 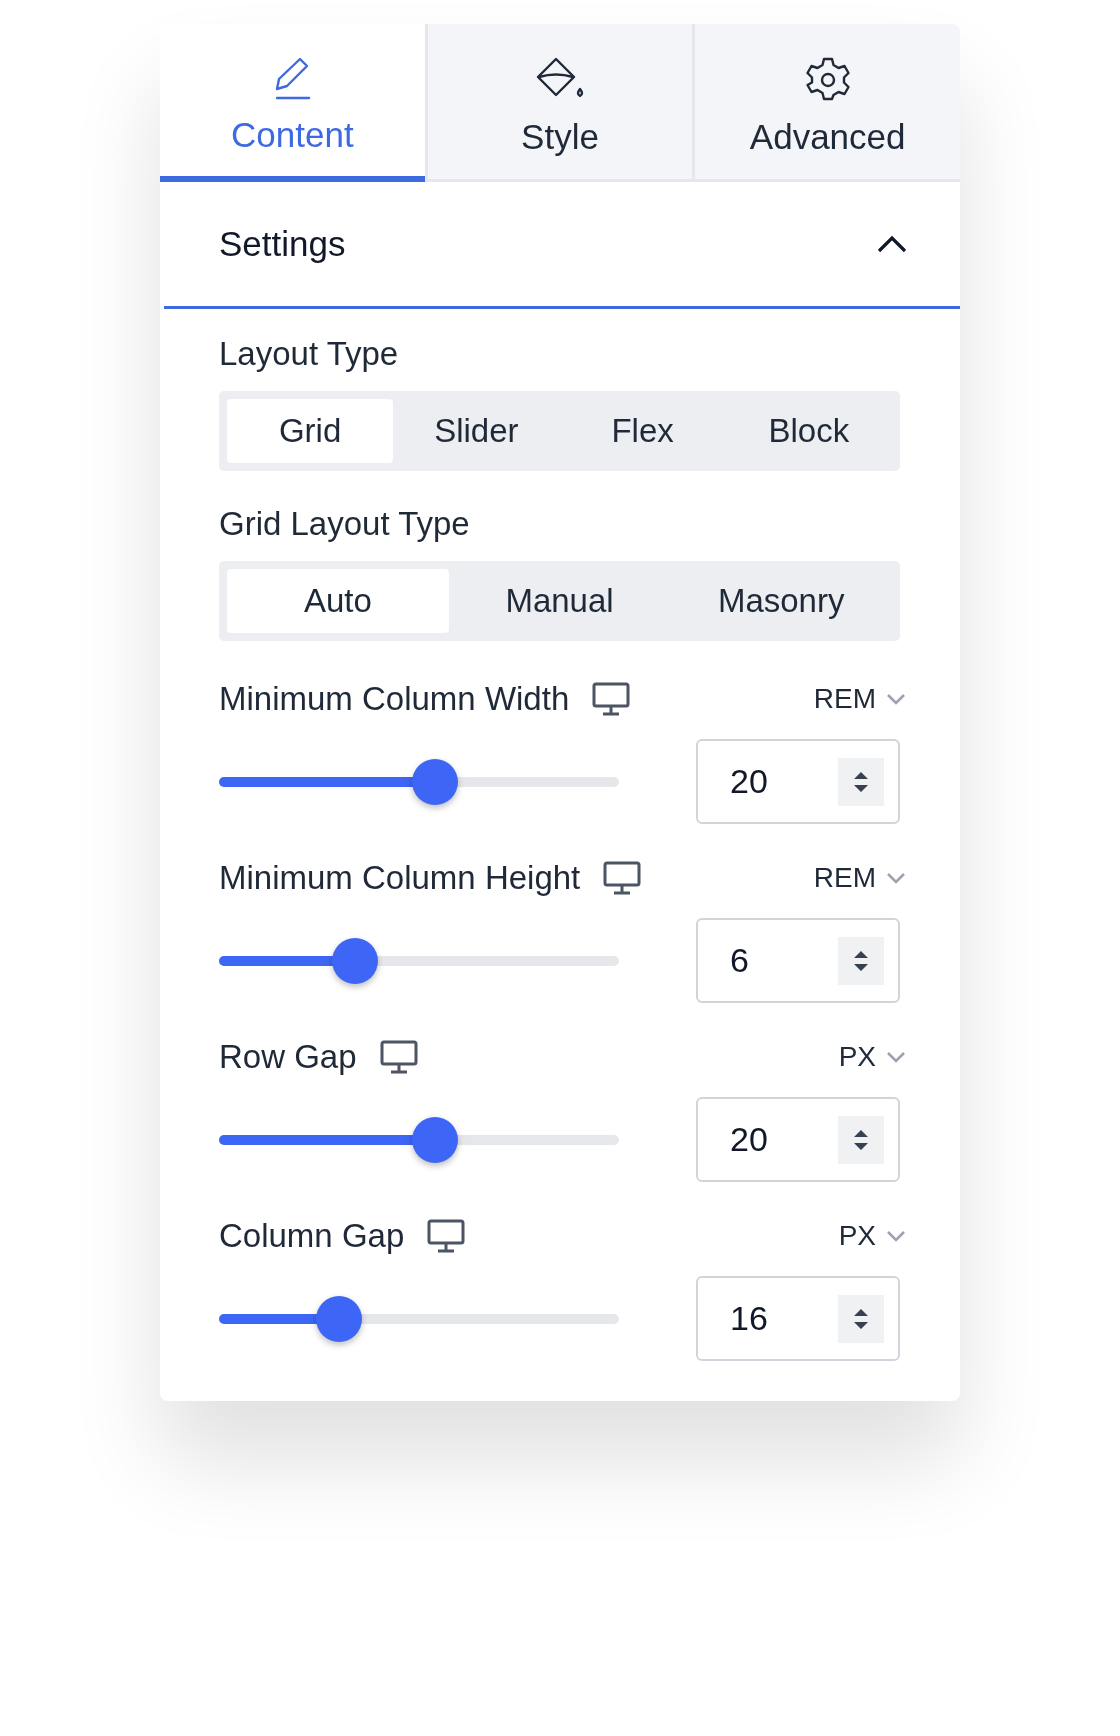 What do you see at coordinates (808, 431) in the screenshot?
I see `segment-option: Block` at bounding box center [808, 431].